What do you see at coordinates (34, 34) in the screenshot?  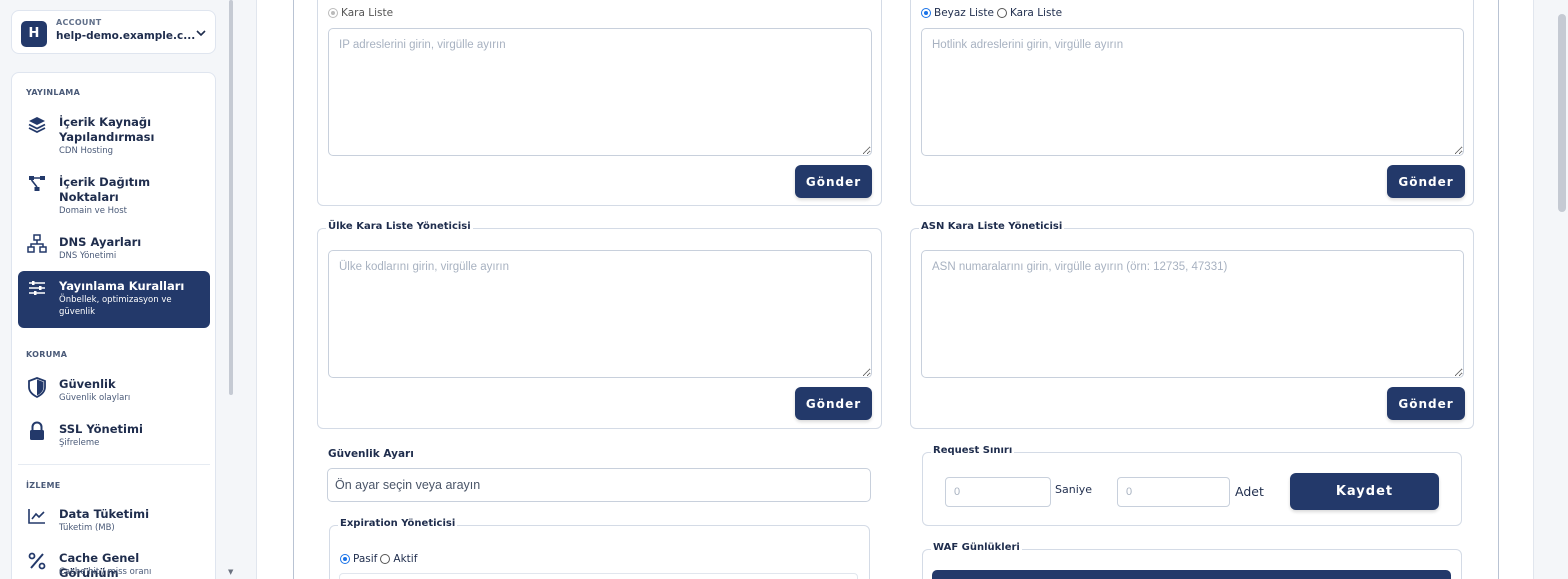 I see `account-avatar: H` at bounding box center [34, 34].